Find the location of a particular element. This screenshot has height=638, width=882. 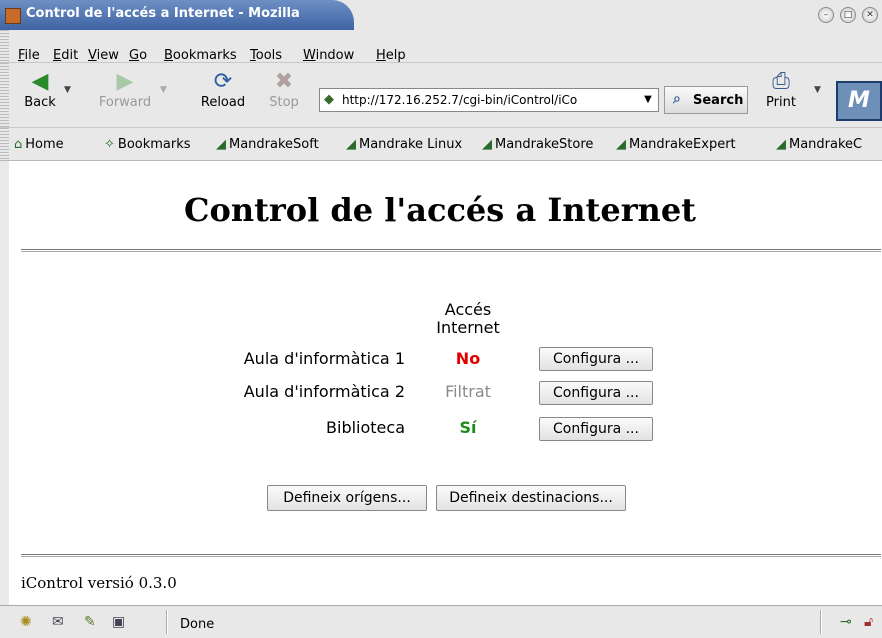

back-button: ◀ Back is located at coordinates (40, 89).